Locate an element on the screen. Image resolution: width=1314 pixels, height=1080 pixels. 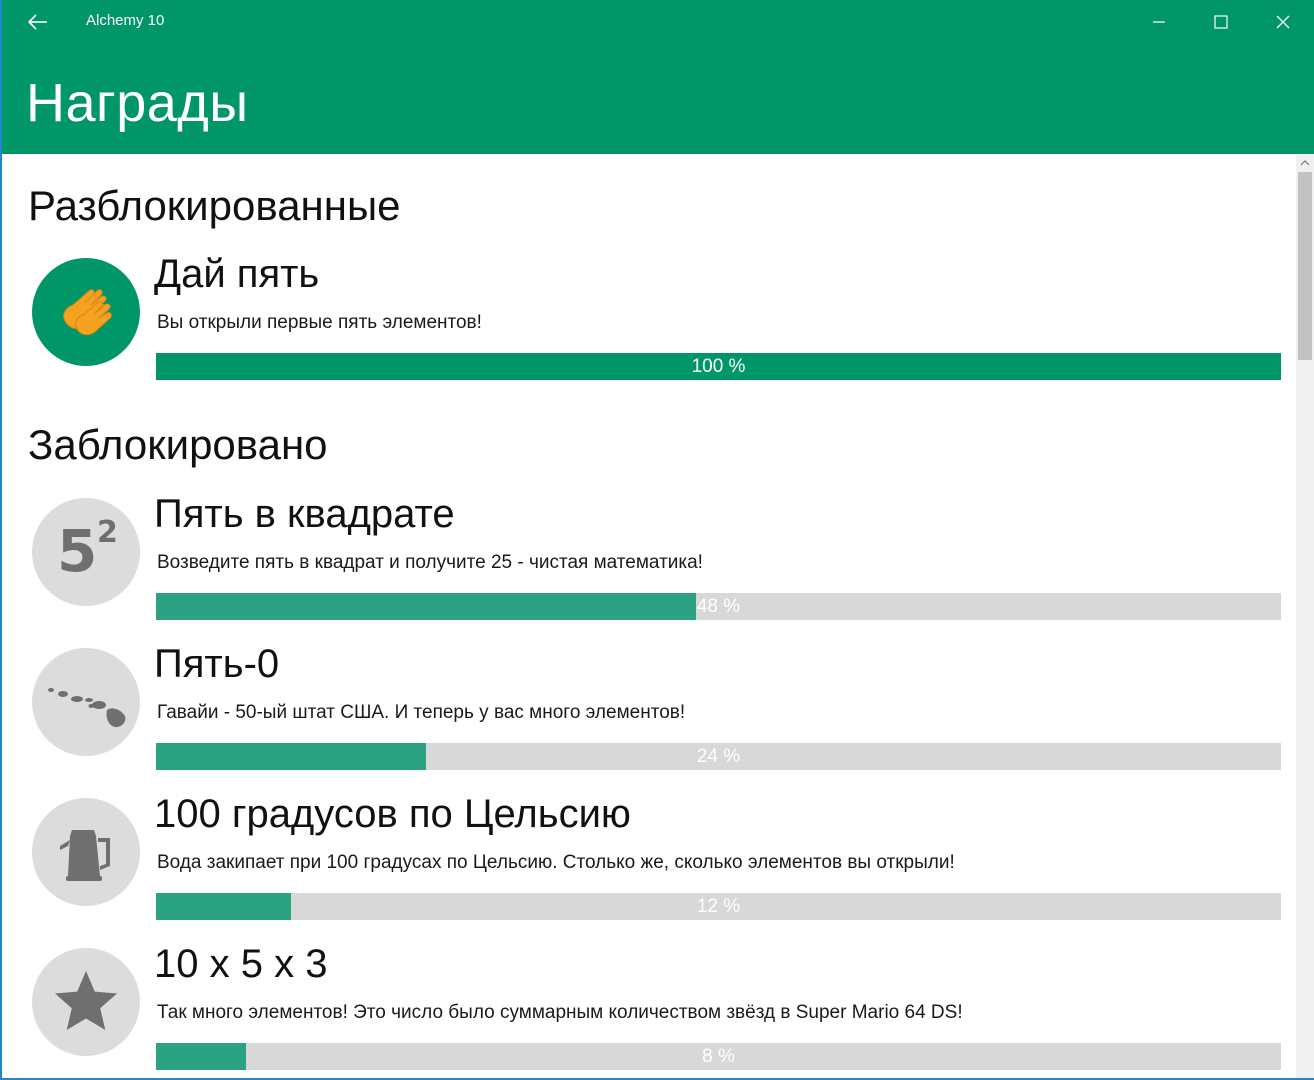
page-title: Награды is located at coordinates (137, 103).